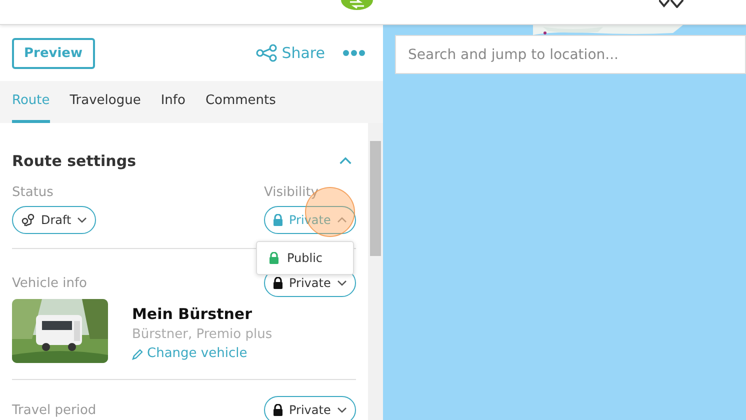 This screenshot has height=420, width=746. I want to click on tab: Comments, so click(240, 102).